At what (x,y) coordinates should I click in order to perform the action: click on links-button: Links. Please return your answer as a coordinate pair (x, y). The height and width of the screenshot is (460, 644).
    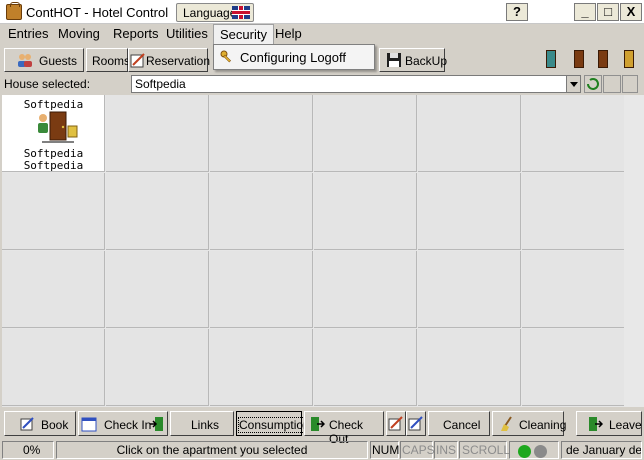
    Looking at the image, I should click on (202, 423).